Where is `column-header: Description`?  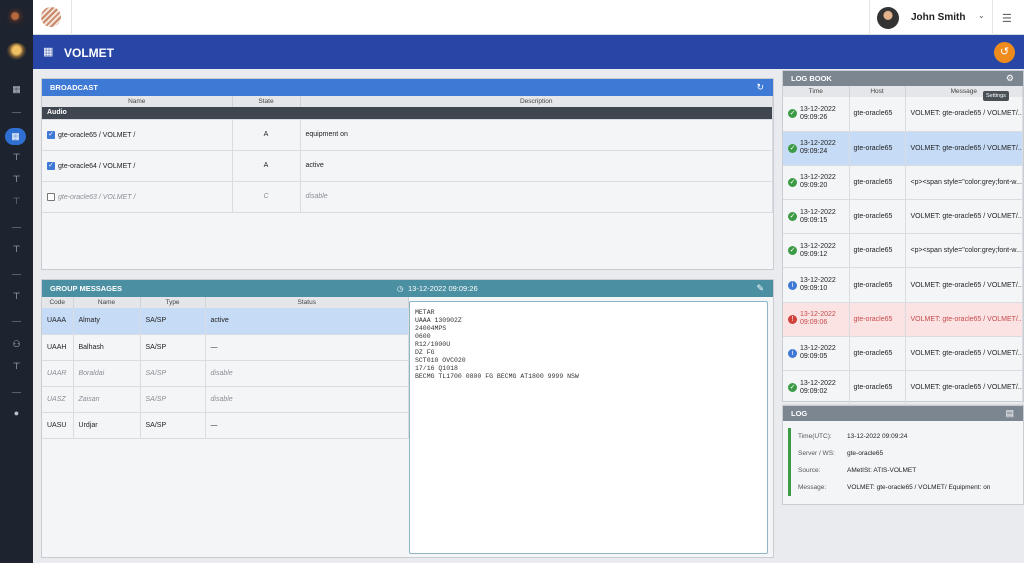 column-header: Description is located at coordinates (536, 101).